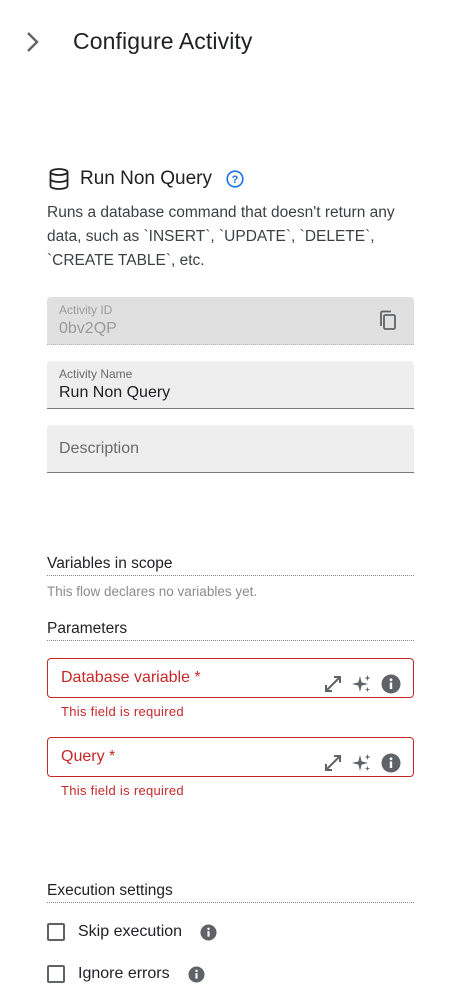  What do you see at coordinates (230, 565) in the screenshot?
I see `variables-section-title: Variables in scope` at bounding box center [230, 565].